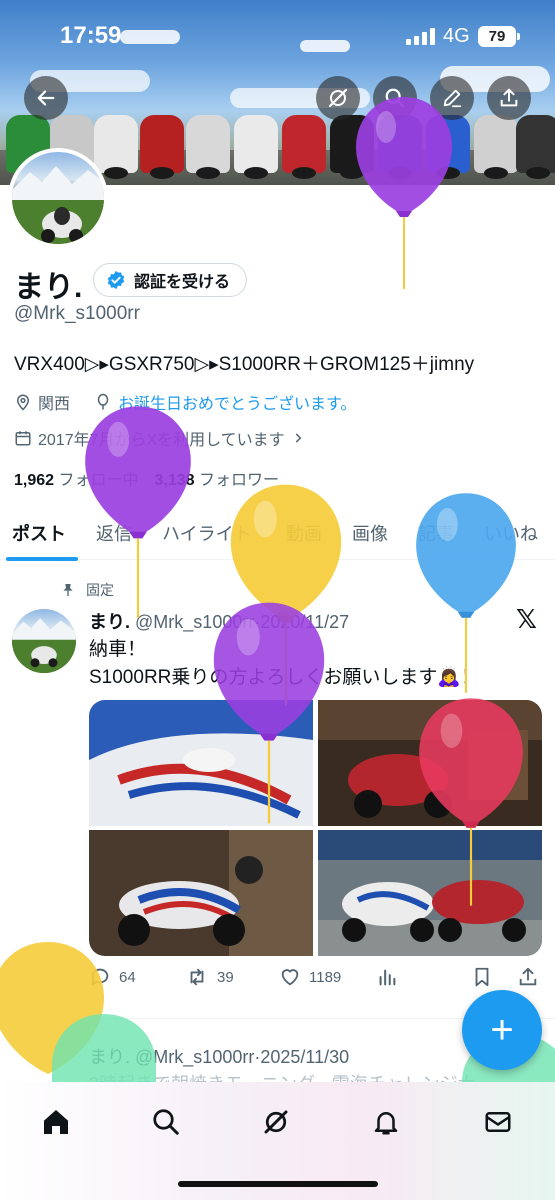 This screenshot has height=1200, width=555. I want to click on tab-posts: ポスト, so click(39, 533).